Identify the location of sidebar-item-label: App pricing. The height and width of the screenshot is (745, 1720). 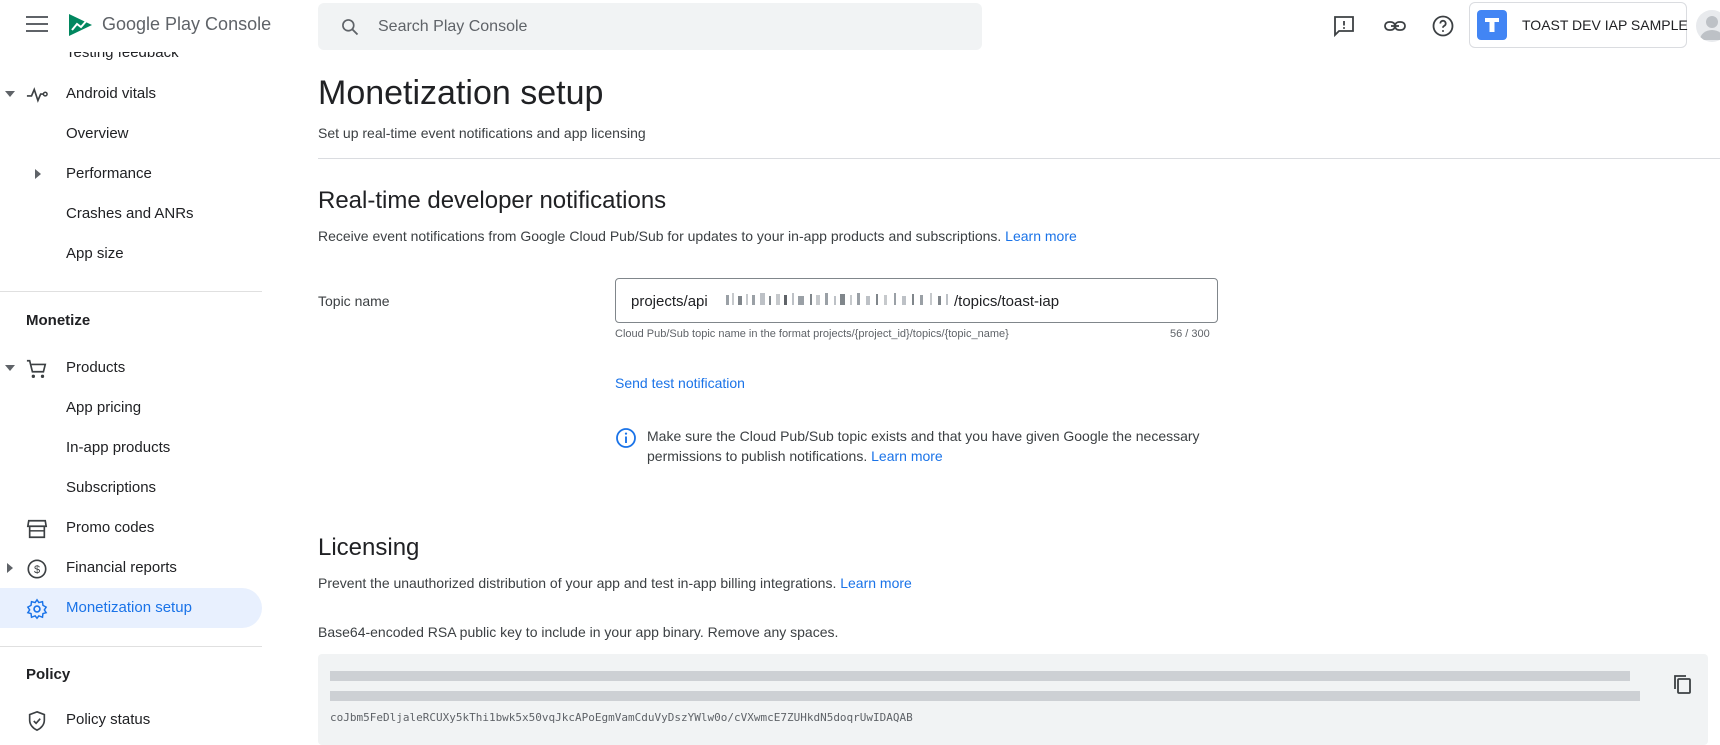
(104, 407).